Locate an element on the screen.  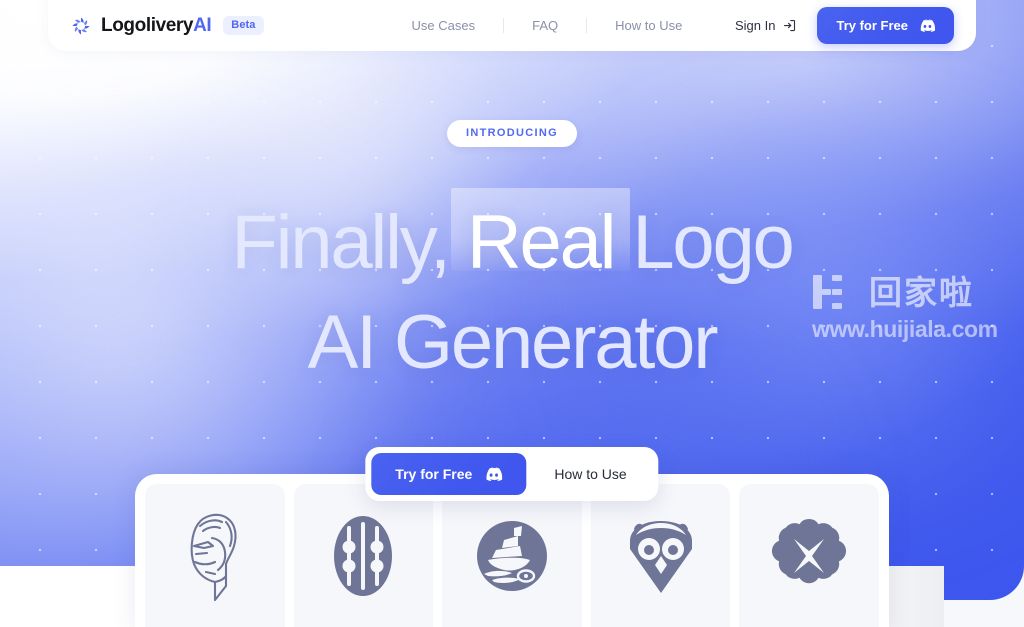
hero-cta-primary-label: Try for Free is located at coordinates (434, 474).